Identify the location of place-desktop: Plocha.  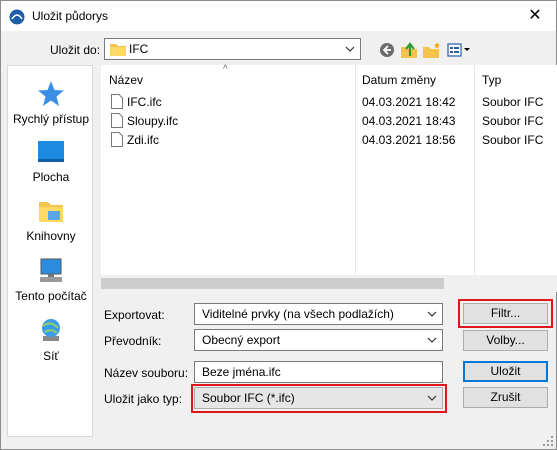
(51, 160).